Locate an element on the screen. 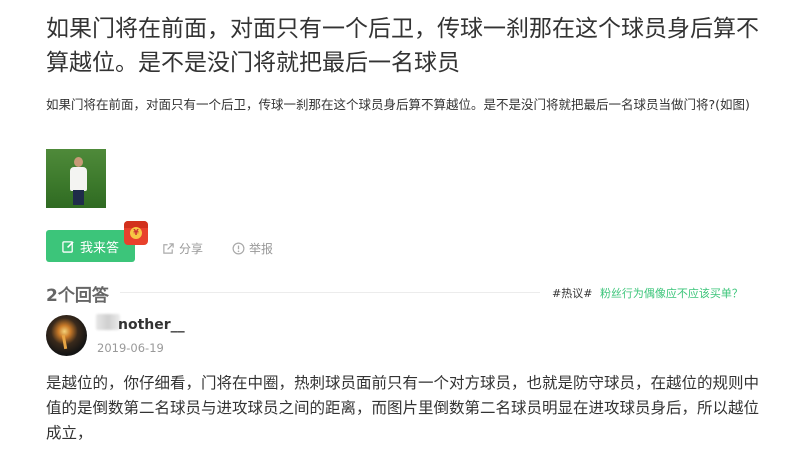  edit-icon is located at coordinates (68, 246).